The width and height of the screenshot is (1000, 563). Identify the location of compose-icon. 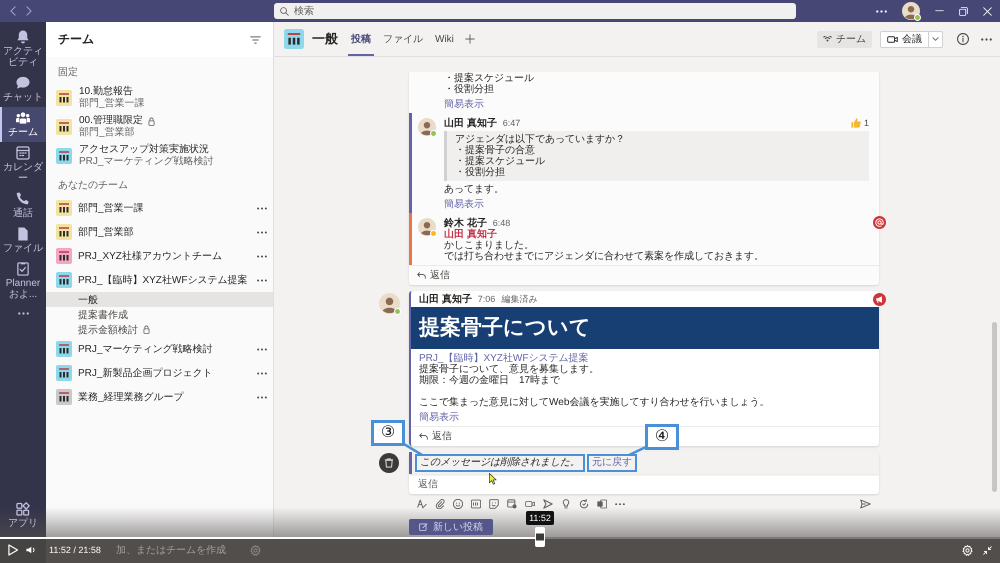
(423, 527).